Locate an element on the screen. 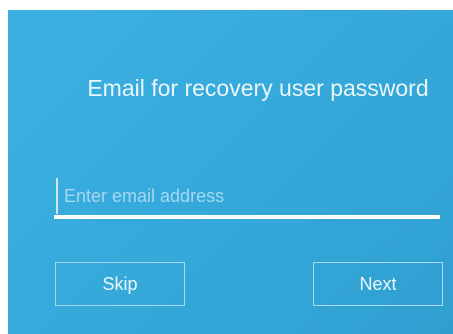  skip-button: Skip is located at coordinates (120, 284).